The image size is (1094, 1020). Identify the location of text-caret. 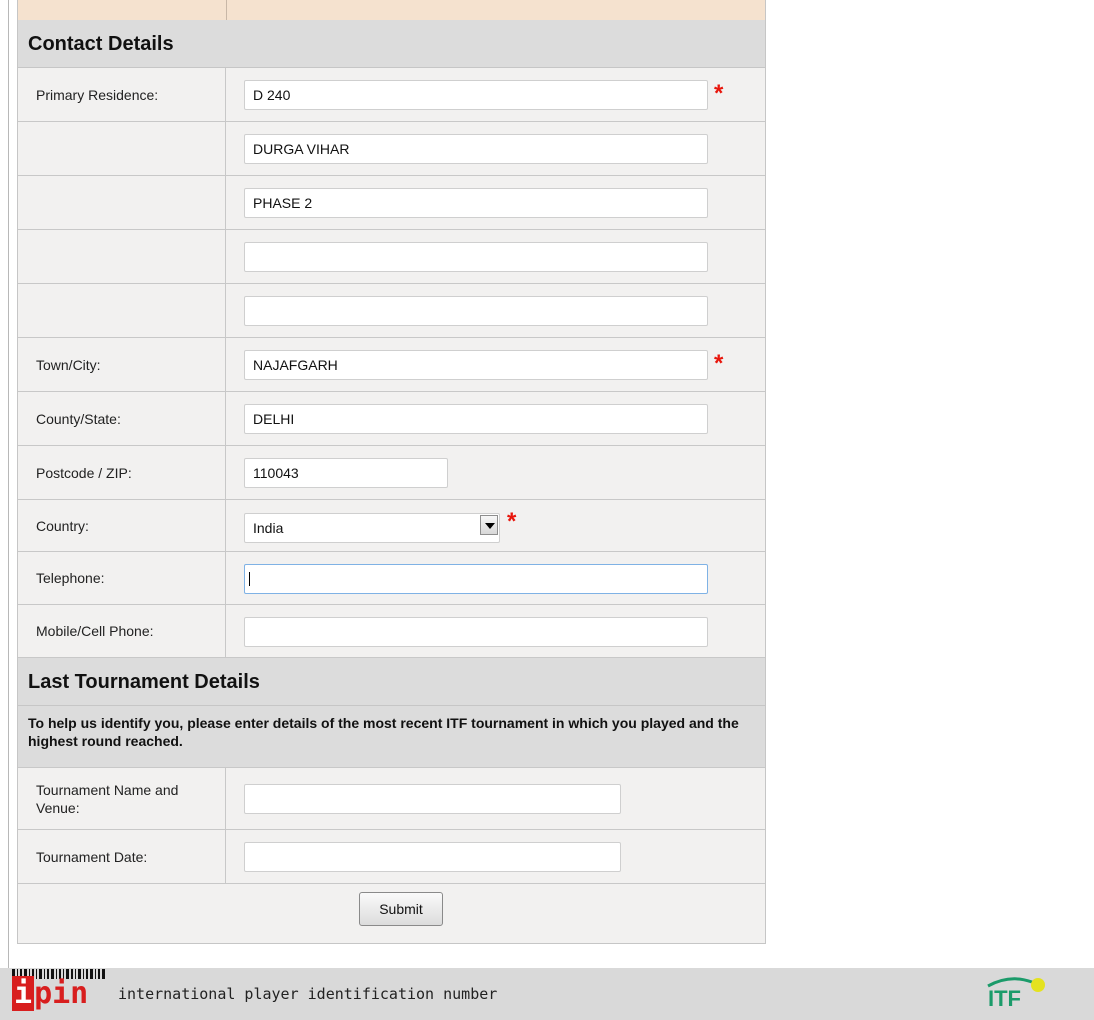
(249, 579).